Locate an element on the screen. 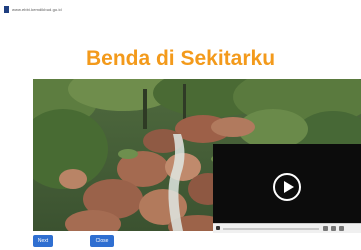 The height and width of the screenshot is (250, 361). control-icons is located at coordinates (333, 228).